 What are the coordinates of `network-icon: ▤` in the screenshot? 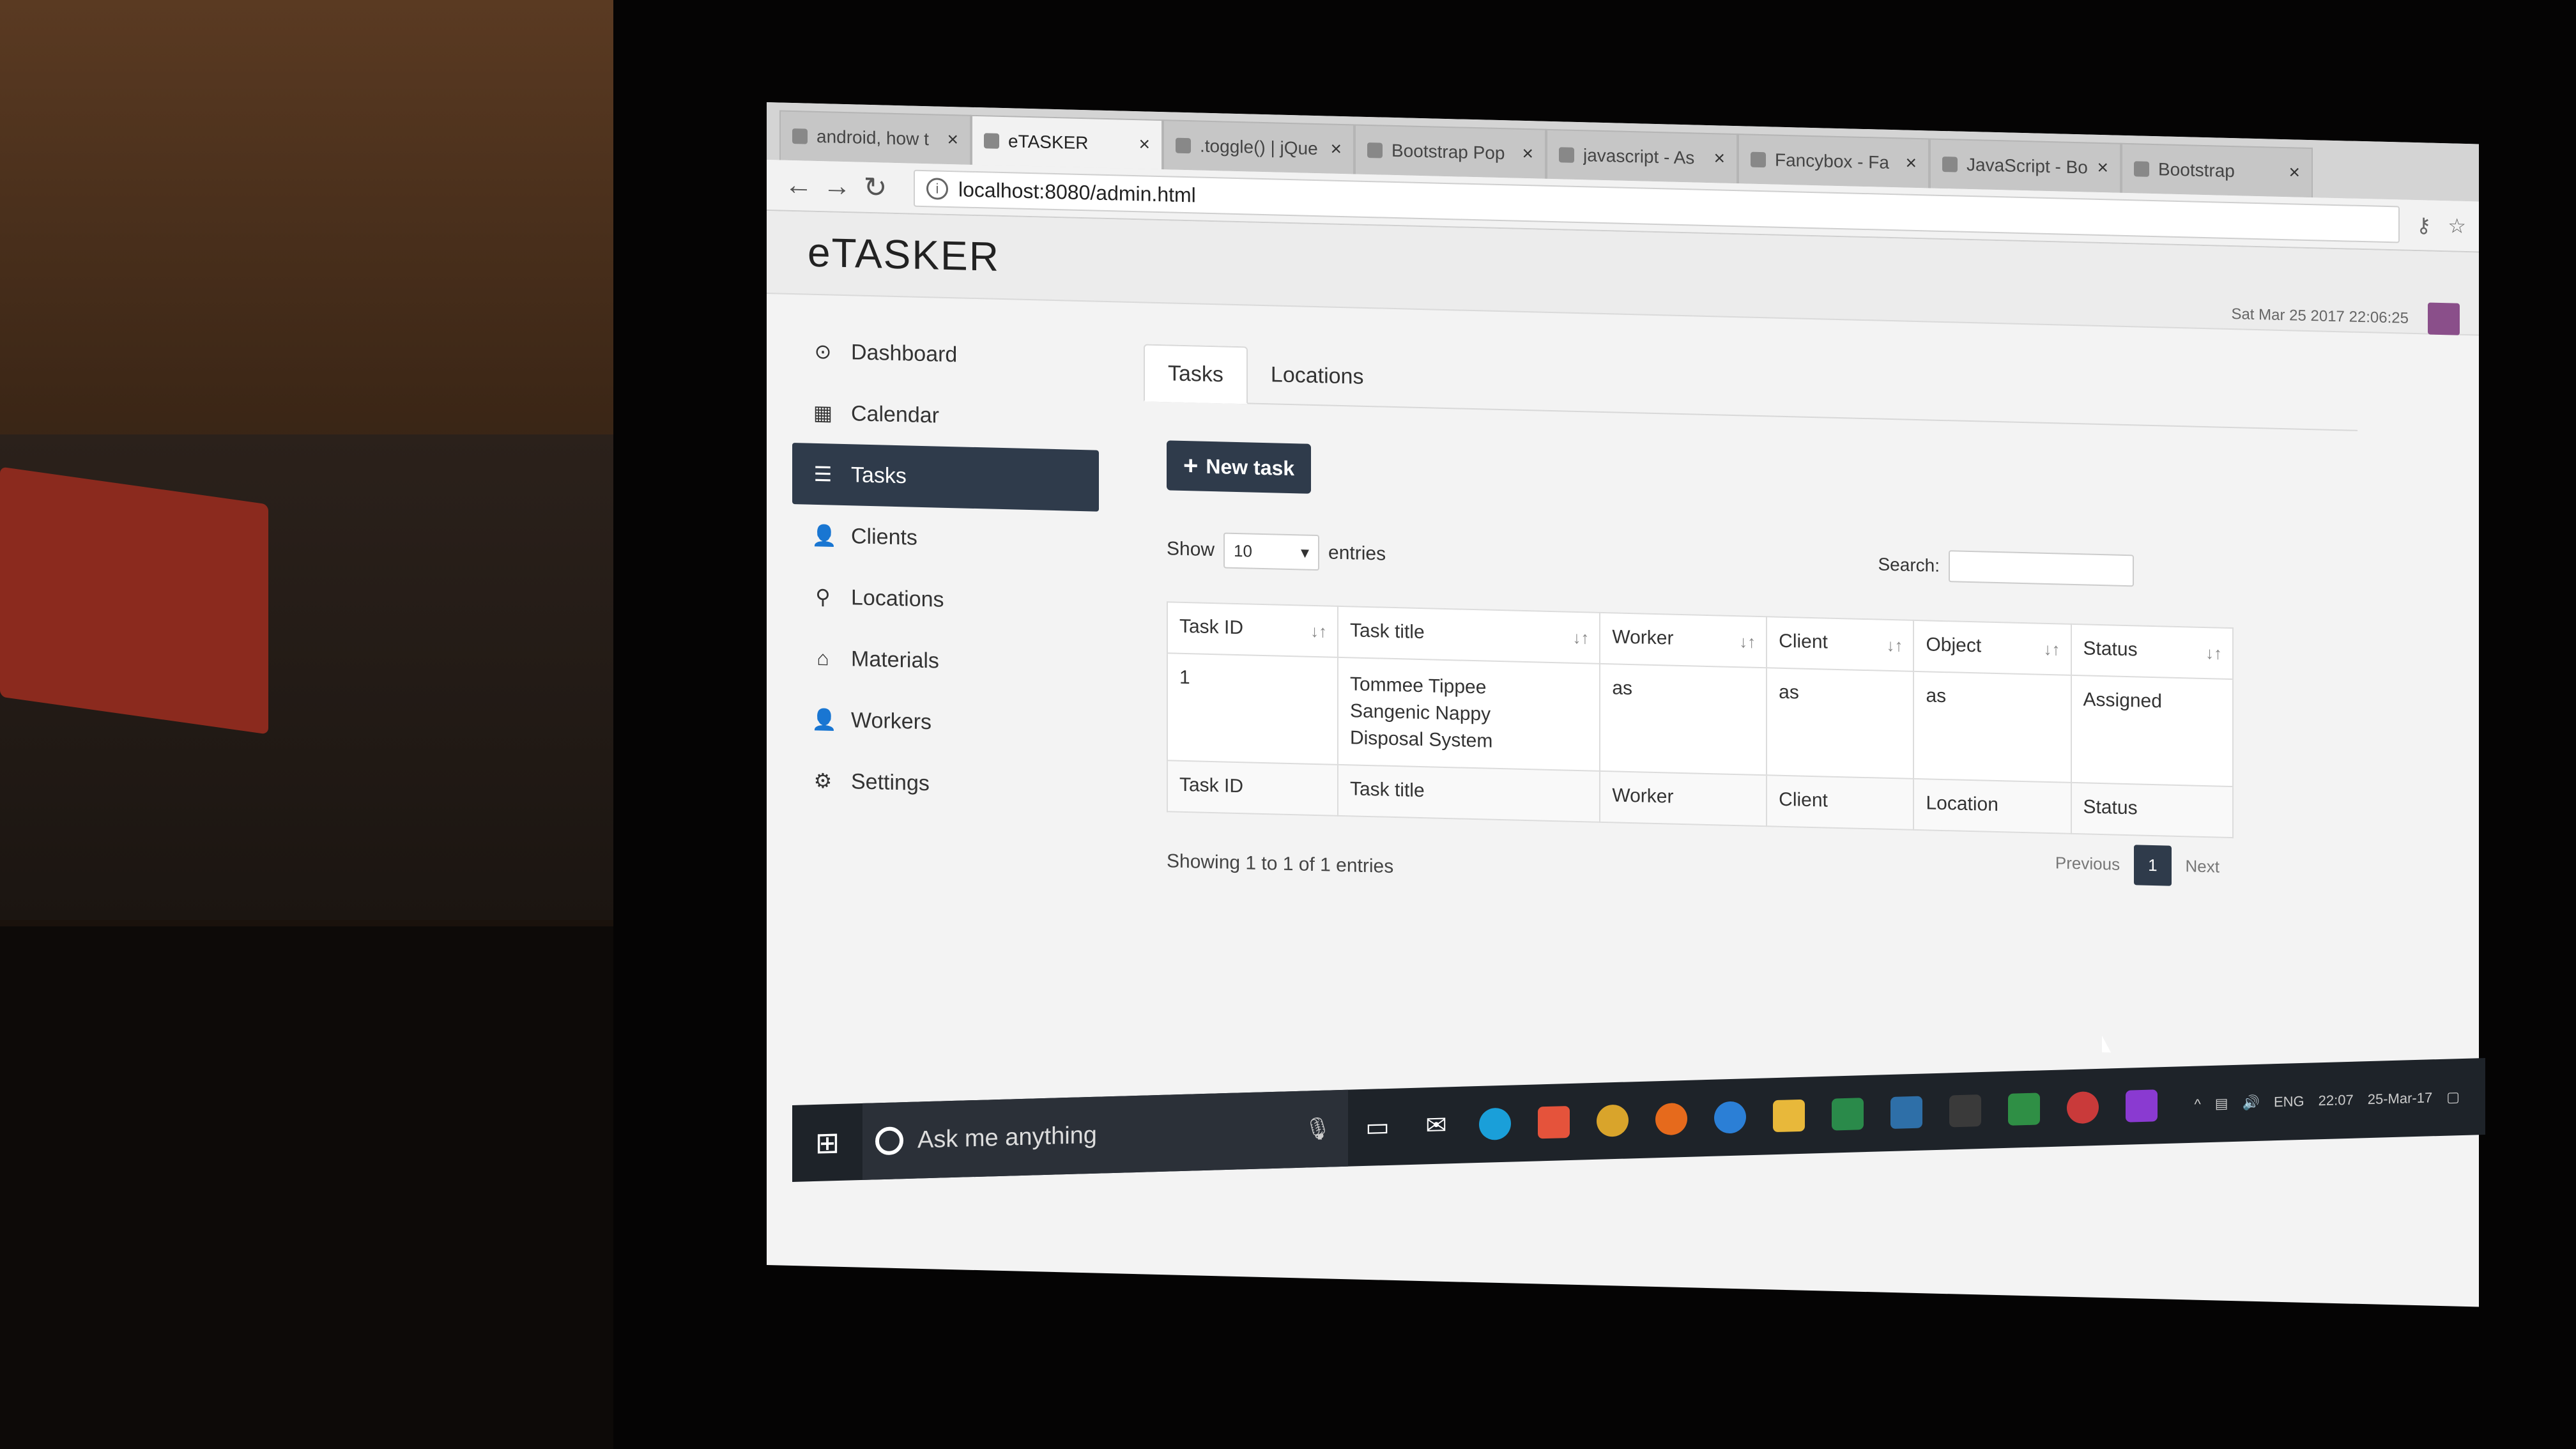 It's located at (2221, 1103).